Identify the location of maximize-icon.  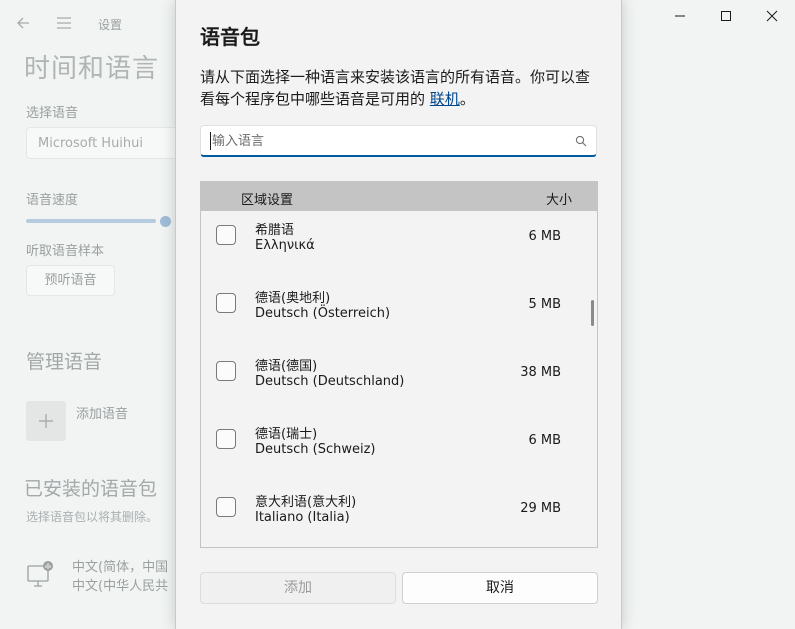
(726, 16).